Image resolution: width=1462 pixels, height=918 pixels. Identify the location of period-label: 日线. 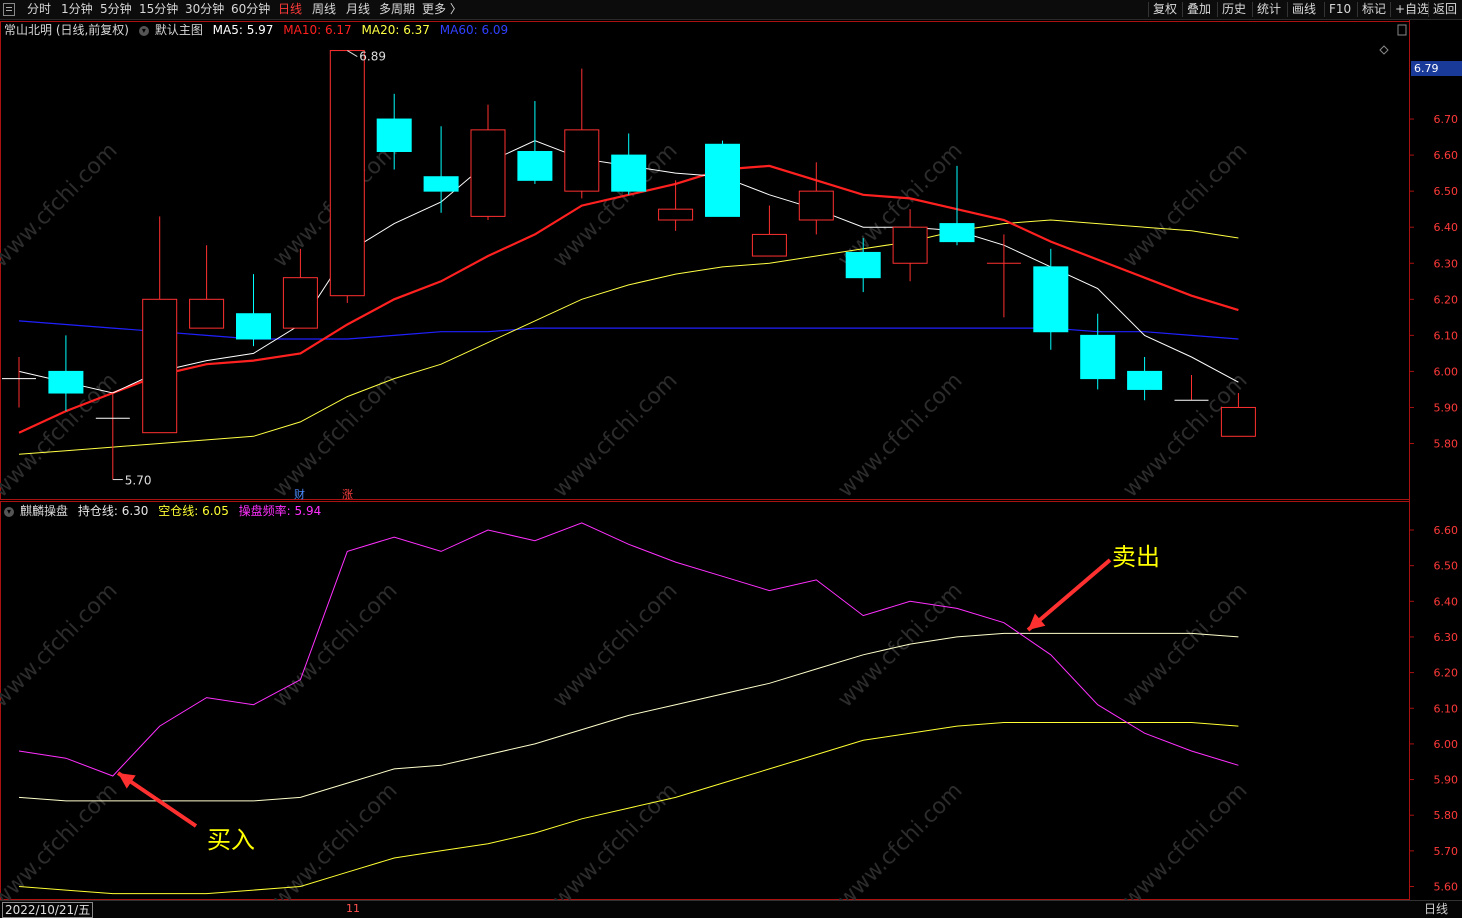
(1436, 909).